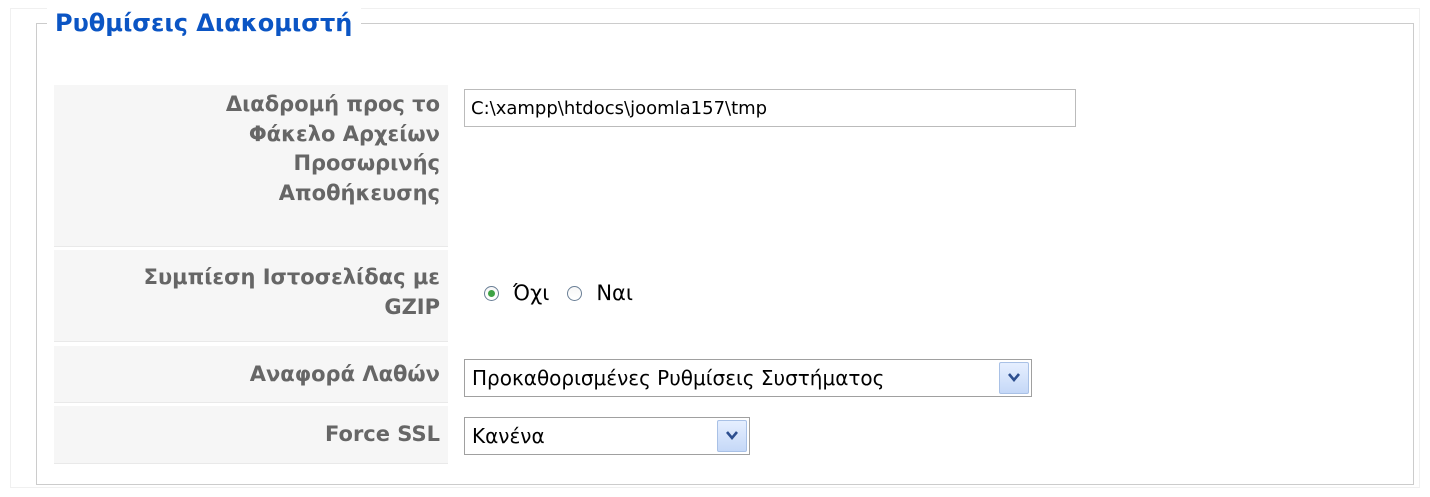  Describe the element at coordinates (251, 374) in the screenshot. I see `error-reporting-label: Αναφορά Λαθών` at that location.